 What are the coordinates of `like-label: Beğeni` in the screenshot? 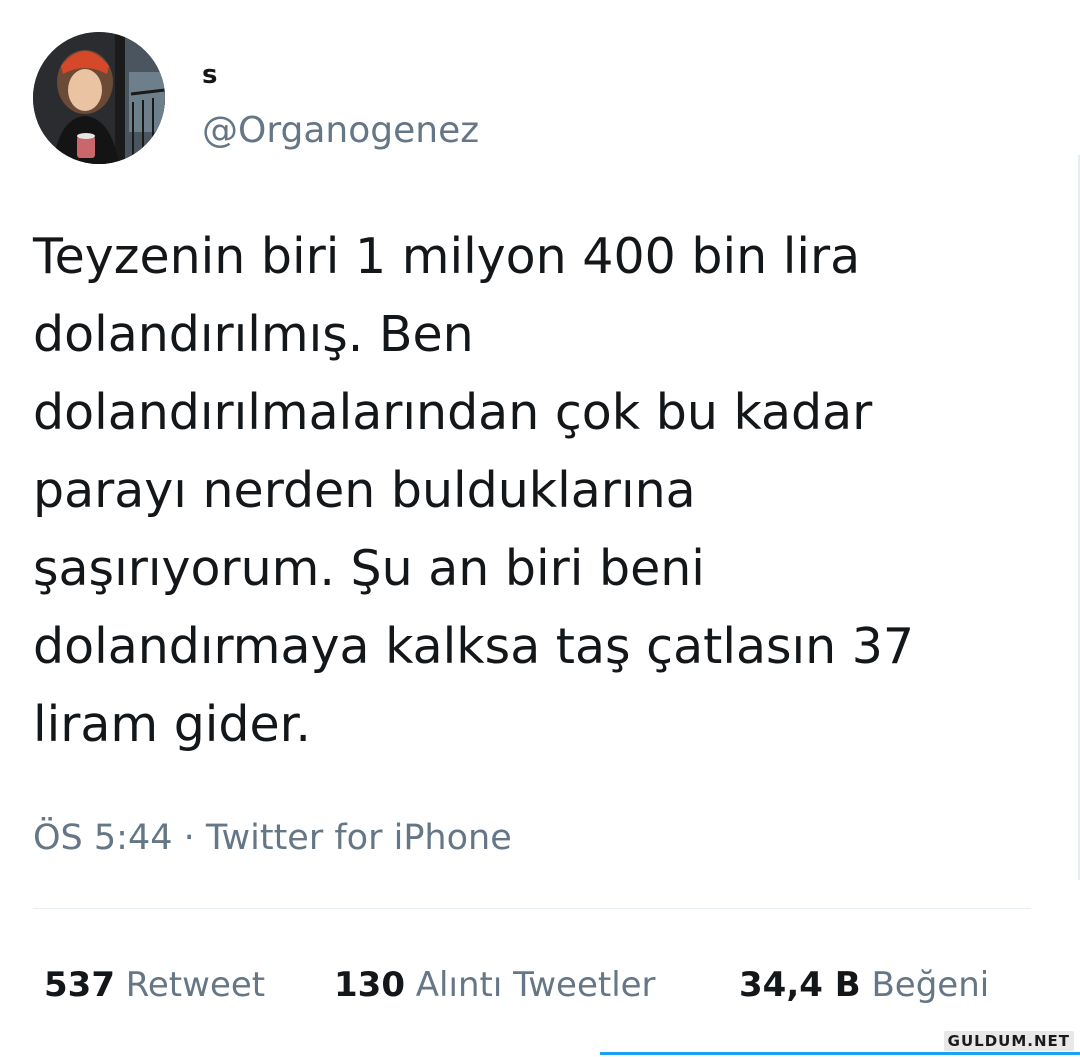 It's located at (930, 985).